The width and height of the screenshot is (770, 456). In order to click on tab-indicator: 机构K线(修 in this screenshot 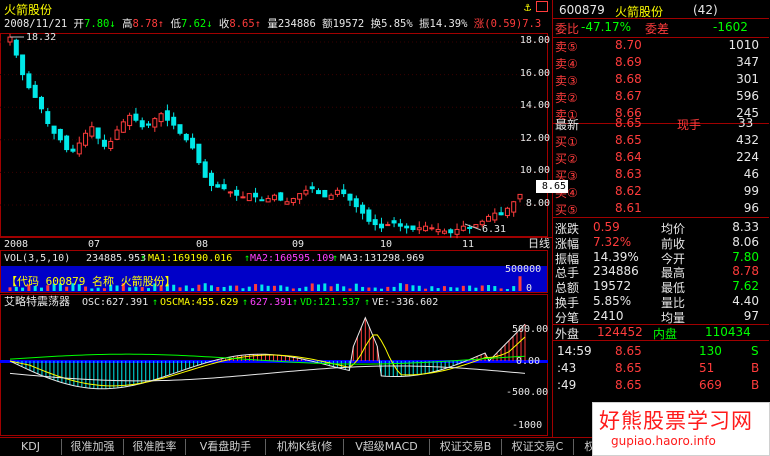, I will do `click(305, 447)`.